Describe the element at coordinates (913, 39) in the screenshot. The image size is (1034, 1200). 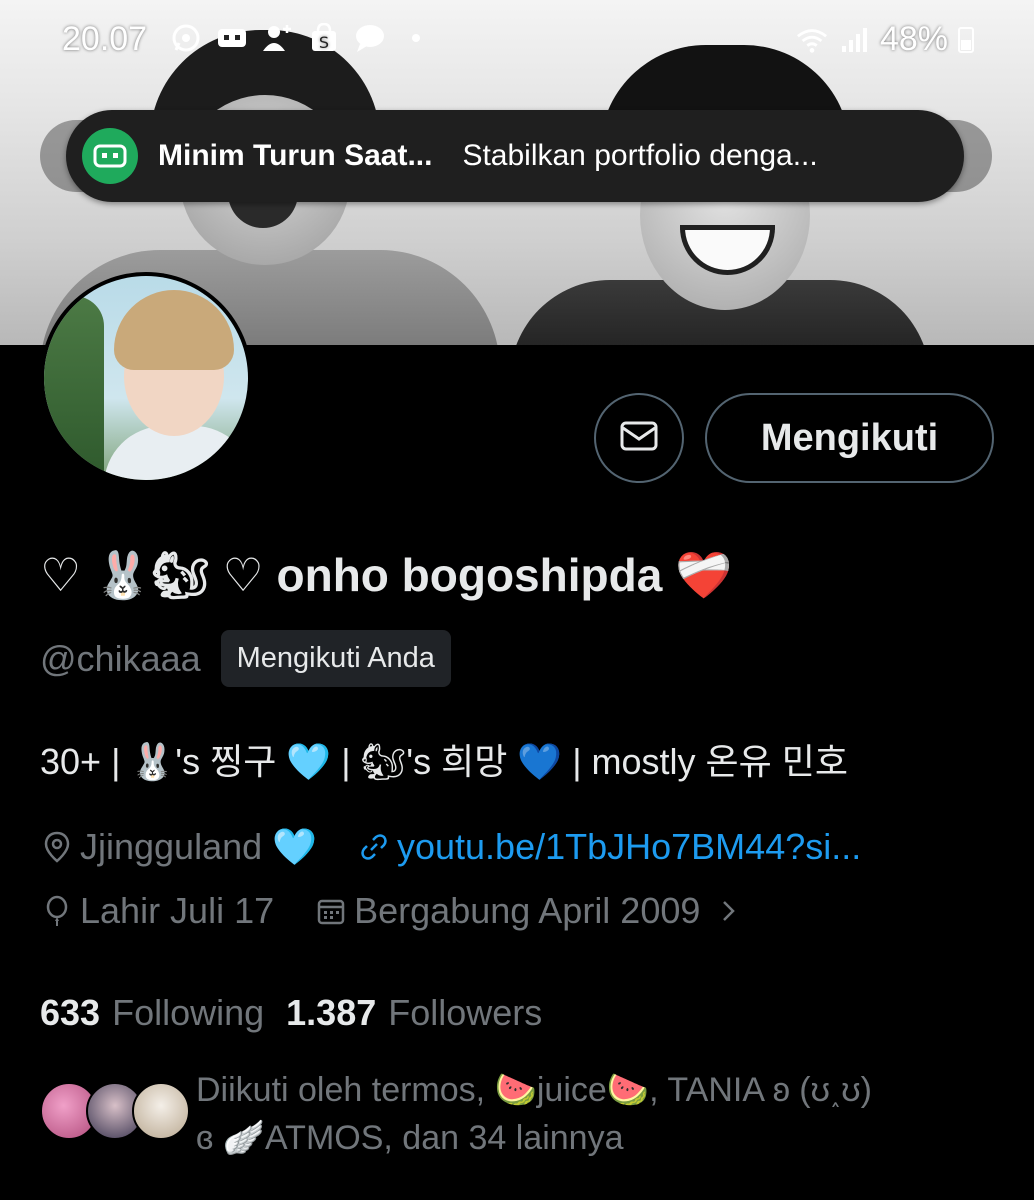
I see `battery-percent: 48%` at that location.